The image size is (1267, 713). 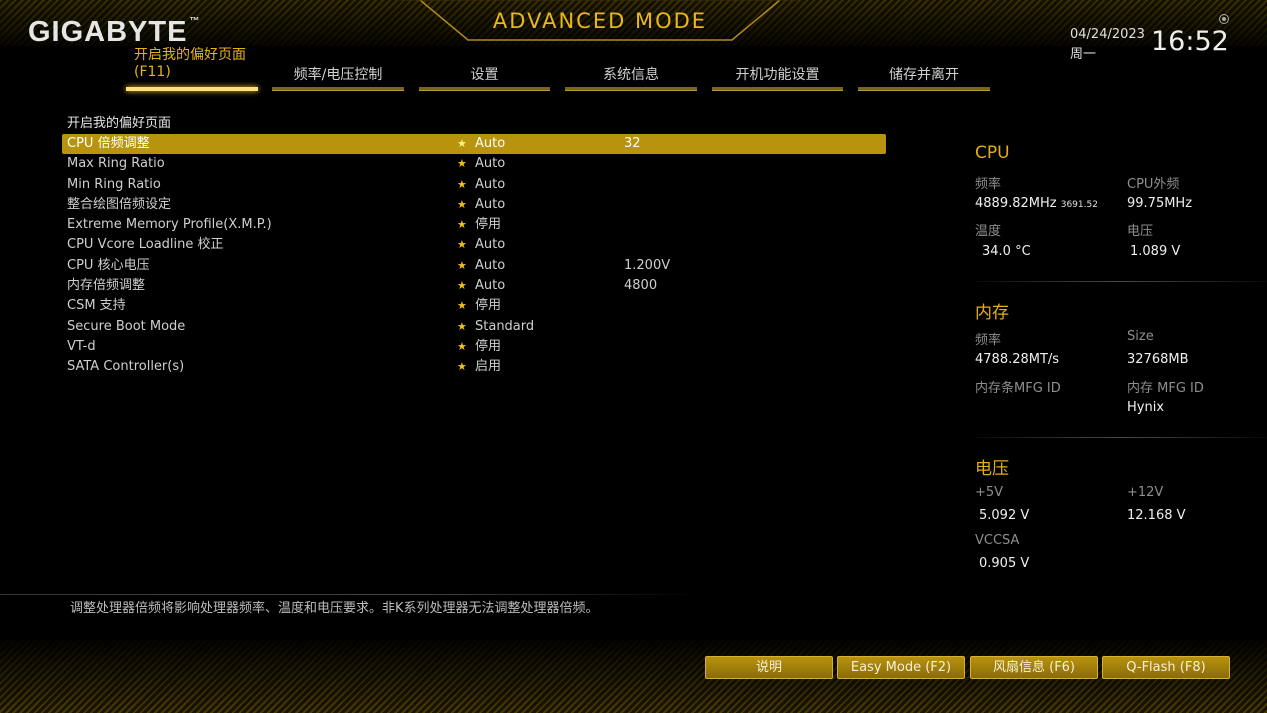 What do you see at coordinates (96, 306) in the screenshot?
I see `setting-name: CSM 支持` at bounding box center [96, 306].